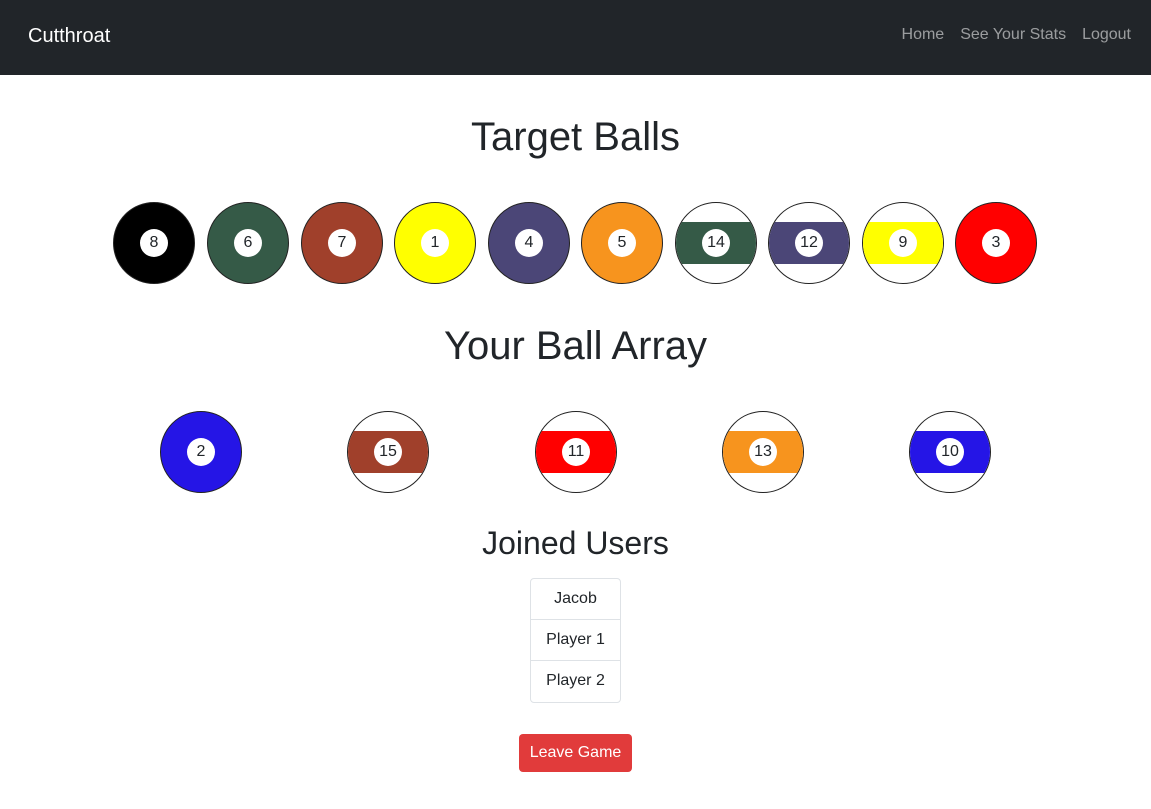  I want to click on target-ball-7: 7, so click(342, 243).